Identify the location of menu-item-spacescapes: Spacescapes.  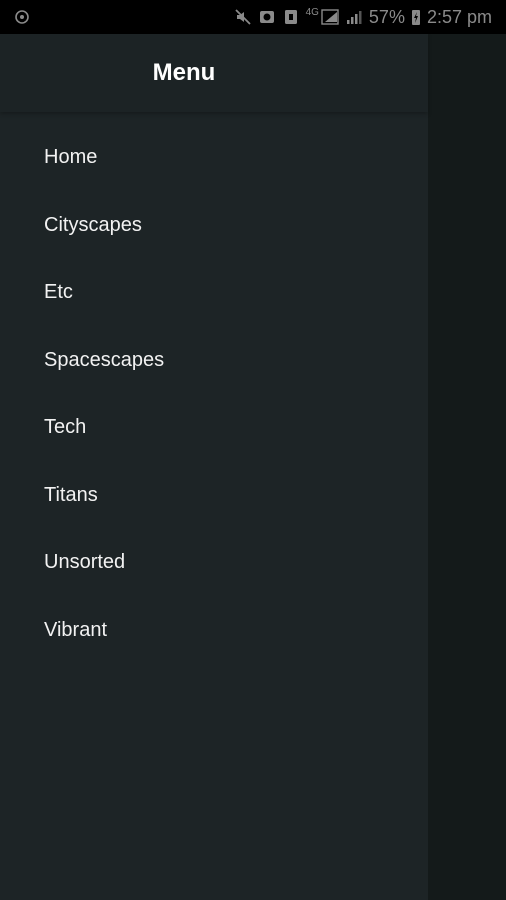
(214, 361).